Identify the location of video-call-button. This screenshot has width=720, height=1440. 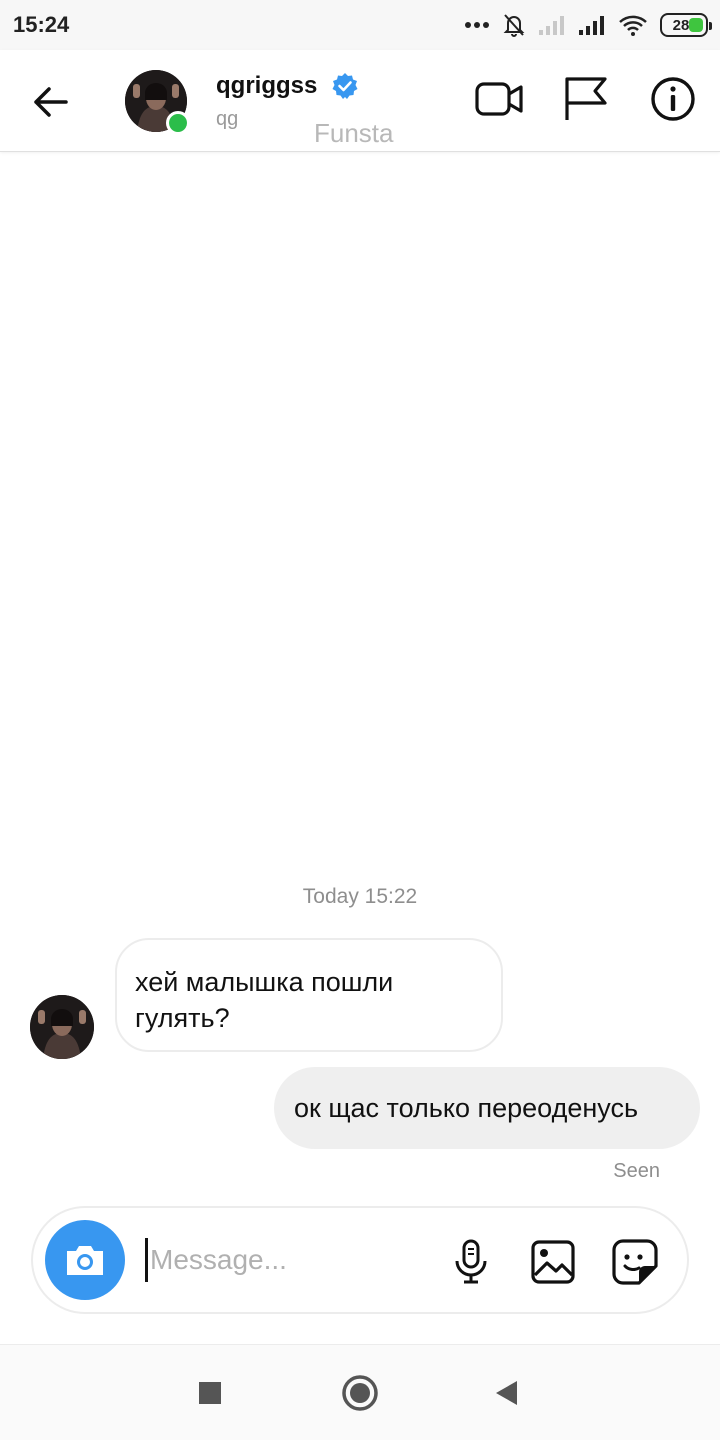
(499, 99).